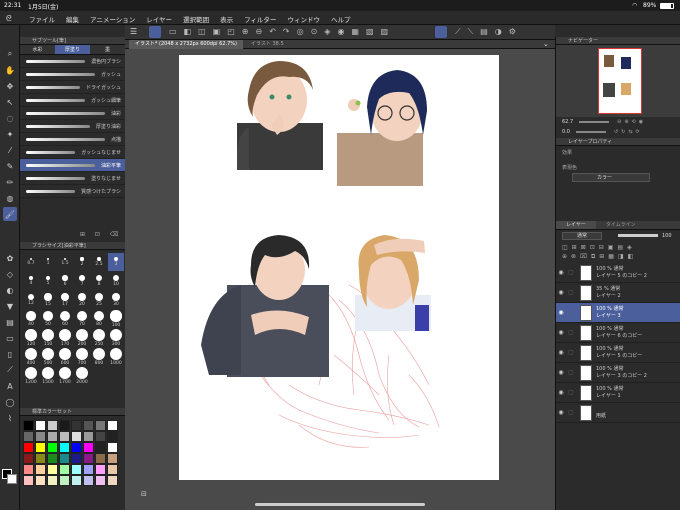 The image size is (680, 510). What do you see at coordinates (48, 281) in the screenshot?
I see `brush-size-option: 5` at bounding box center [48, 281].